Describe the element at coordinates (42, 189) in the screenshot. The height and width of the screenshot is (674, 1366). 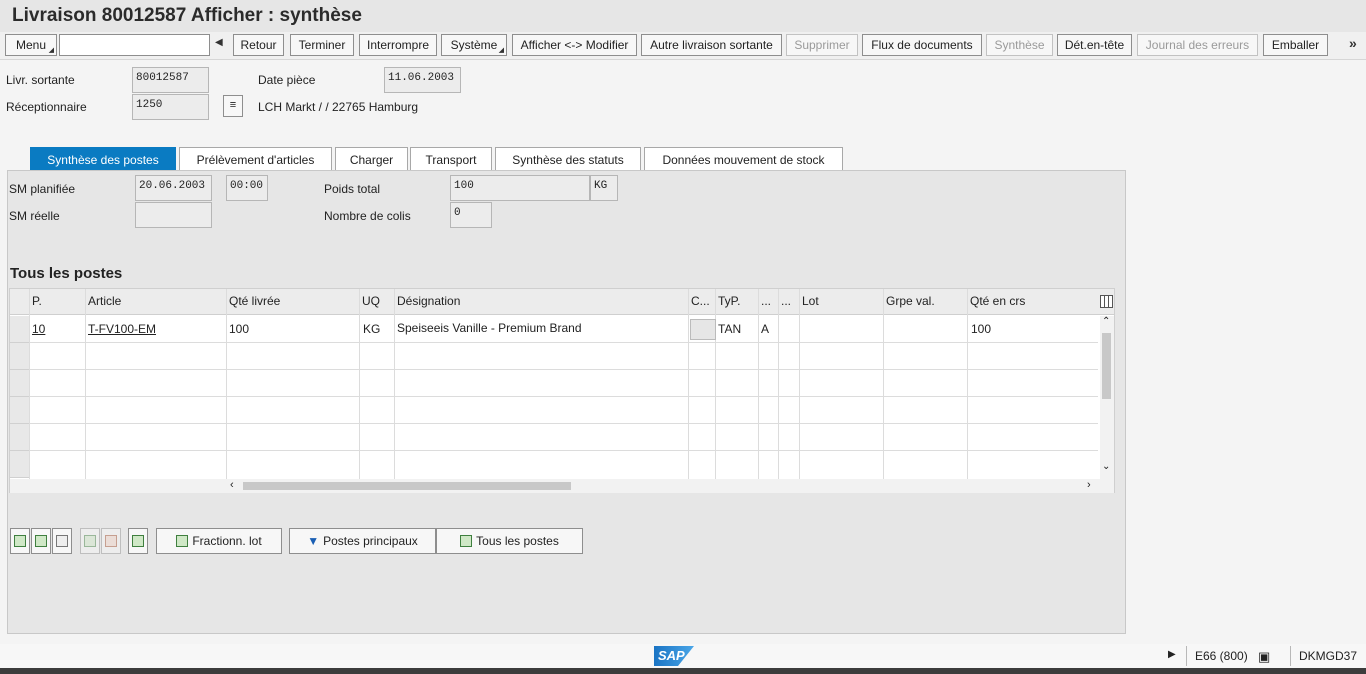
I see `sm-planifiee-label: SM planifiée` at that location.